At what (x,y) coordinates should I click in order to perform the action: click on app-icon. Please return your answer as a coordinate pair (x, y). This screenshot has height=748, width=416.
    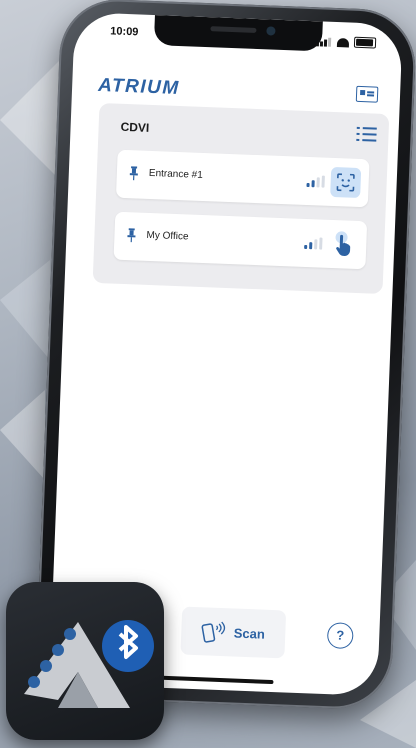
    Looking at the image, I should click on (85, 661).